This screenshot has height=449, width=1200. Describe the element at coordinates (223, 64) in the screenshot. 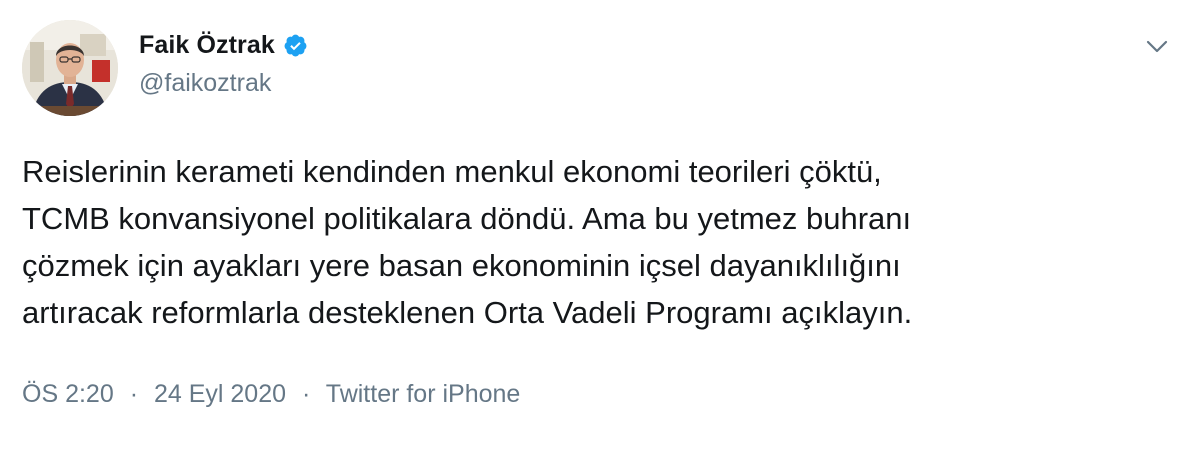

I see `author-info: Faik Öztrak @faikoztrak` at that location.